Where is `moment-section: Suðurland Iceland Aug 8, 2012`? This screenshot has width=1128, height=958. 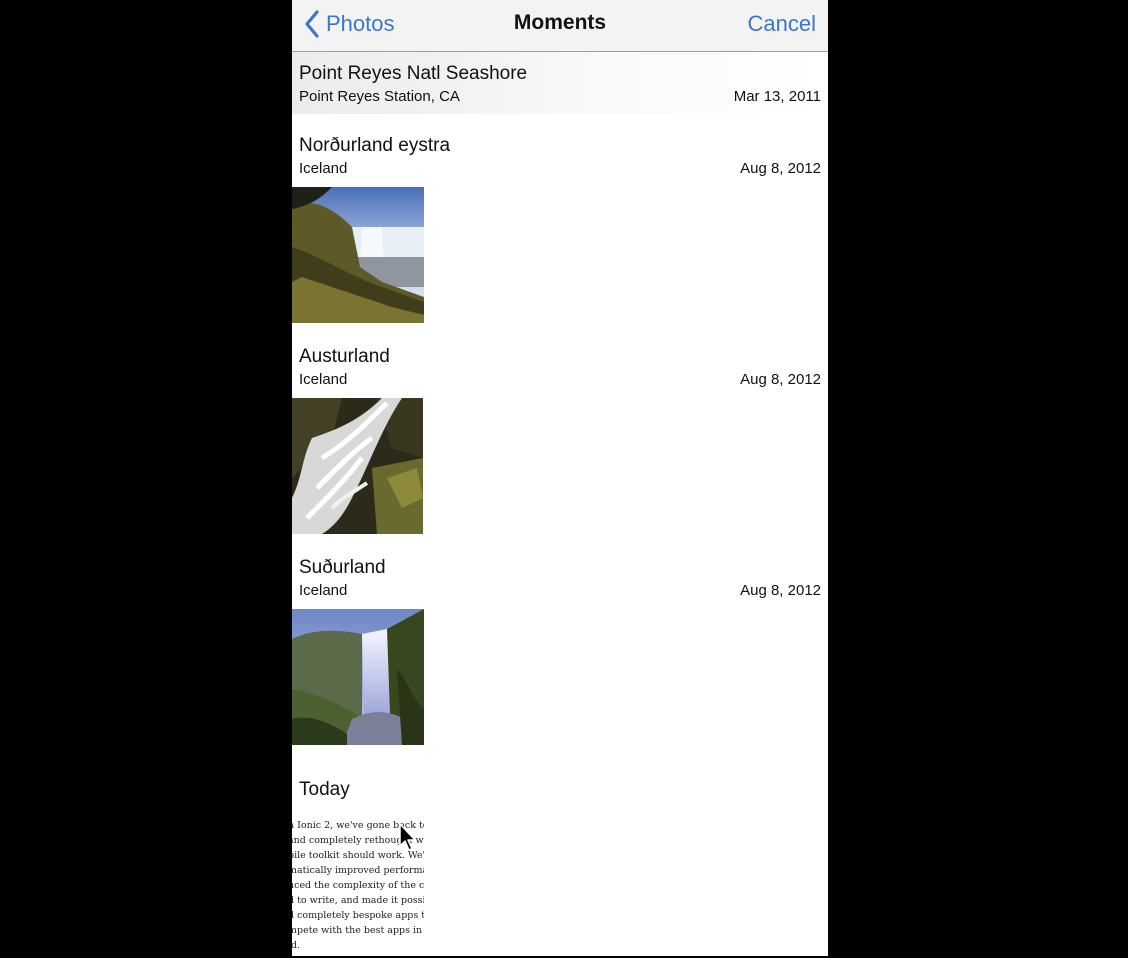
moment-section: Suðurland Iceland Aug 8, 2012 is located at coordinates (560, 577).